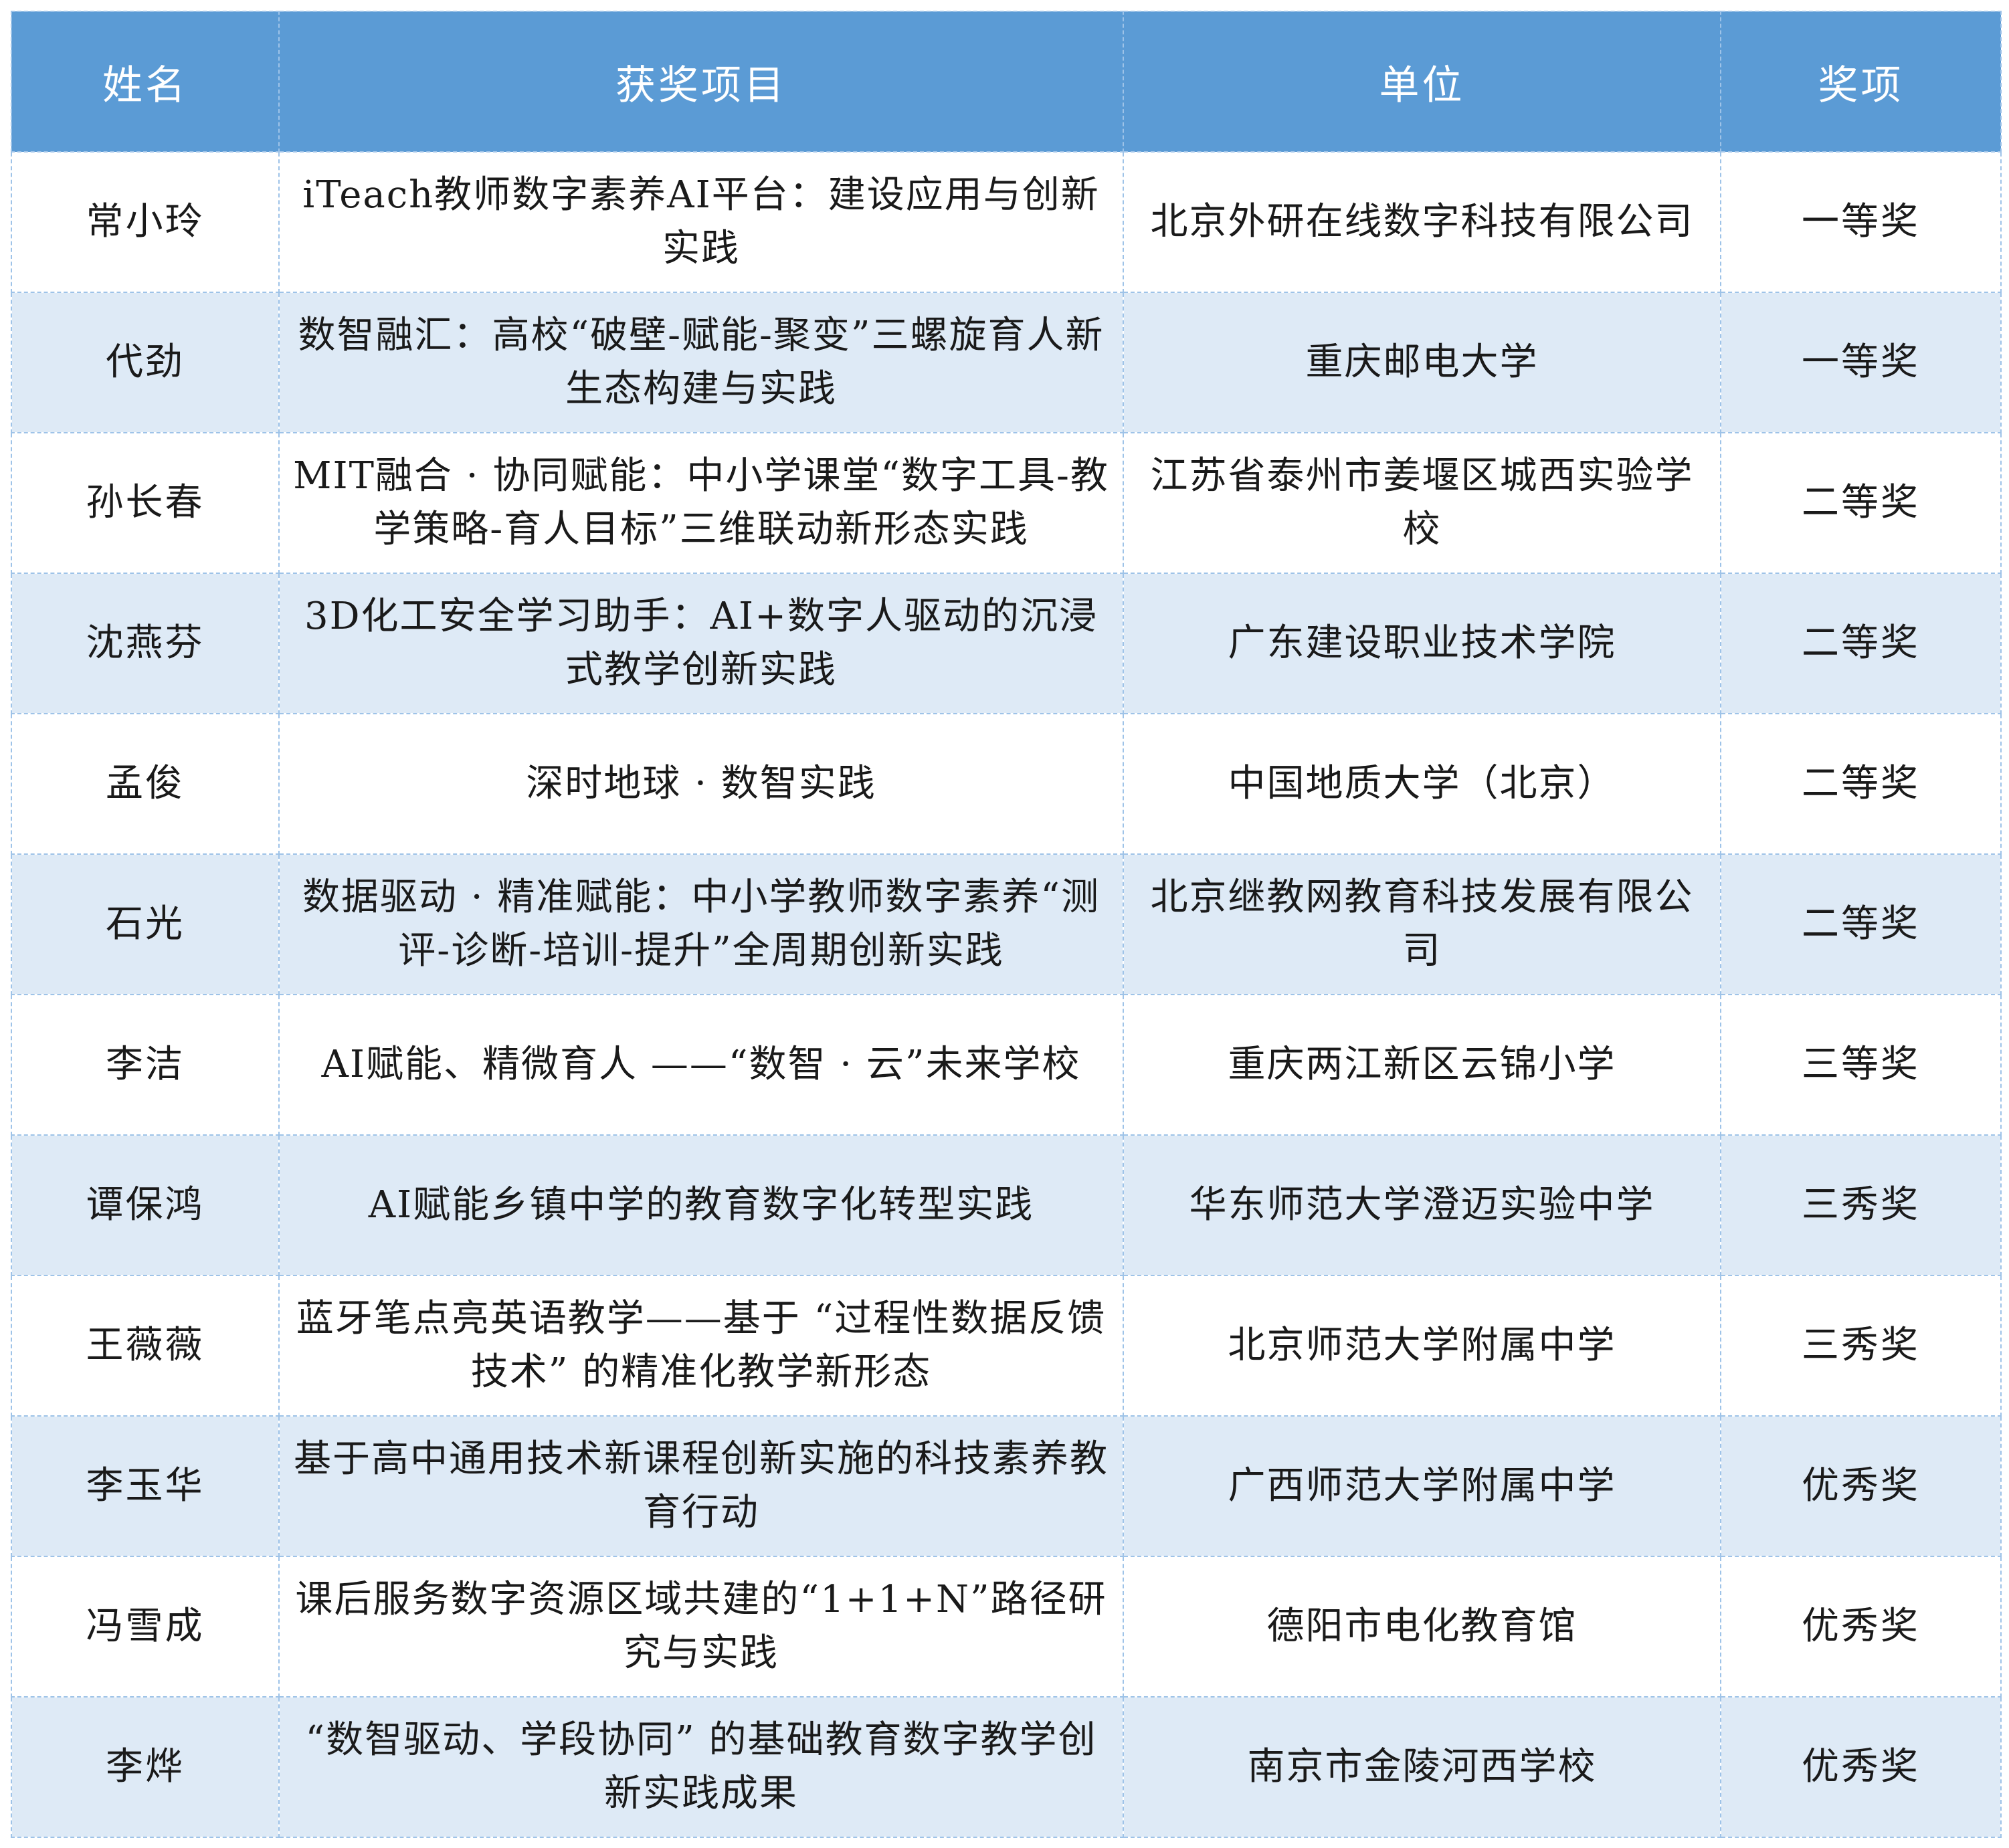 Image resolution: width=2009 pixels, height=1848 pixels. Describe the element at coordinates (701, 1346) in the screenshot. I see `cell-project: 蓝牙笔点亮英语教学——基于 “过程性数据反馈技术” 的精准化教学新形态` at that location.